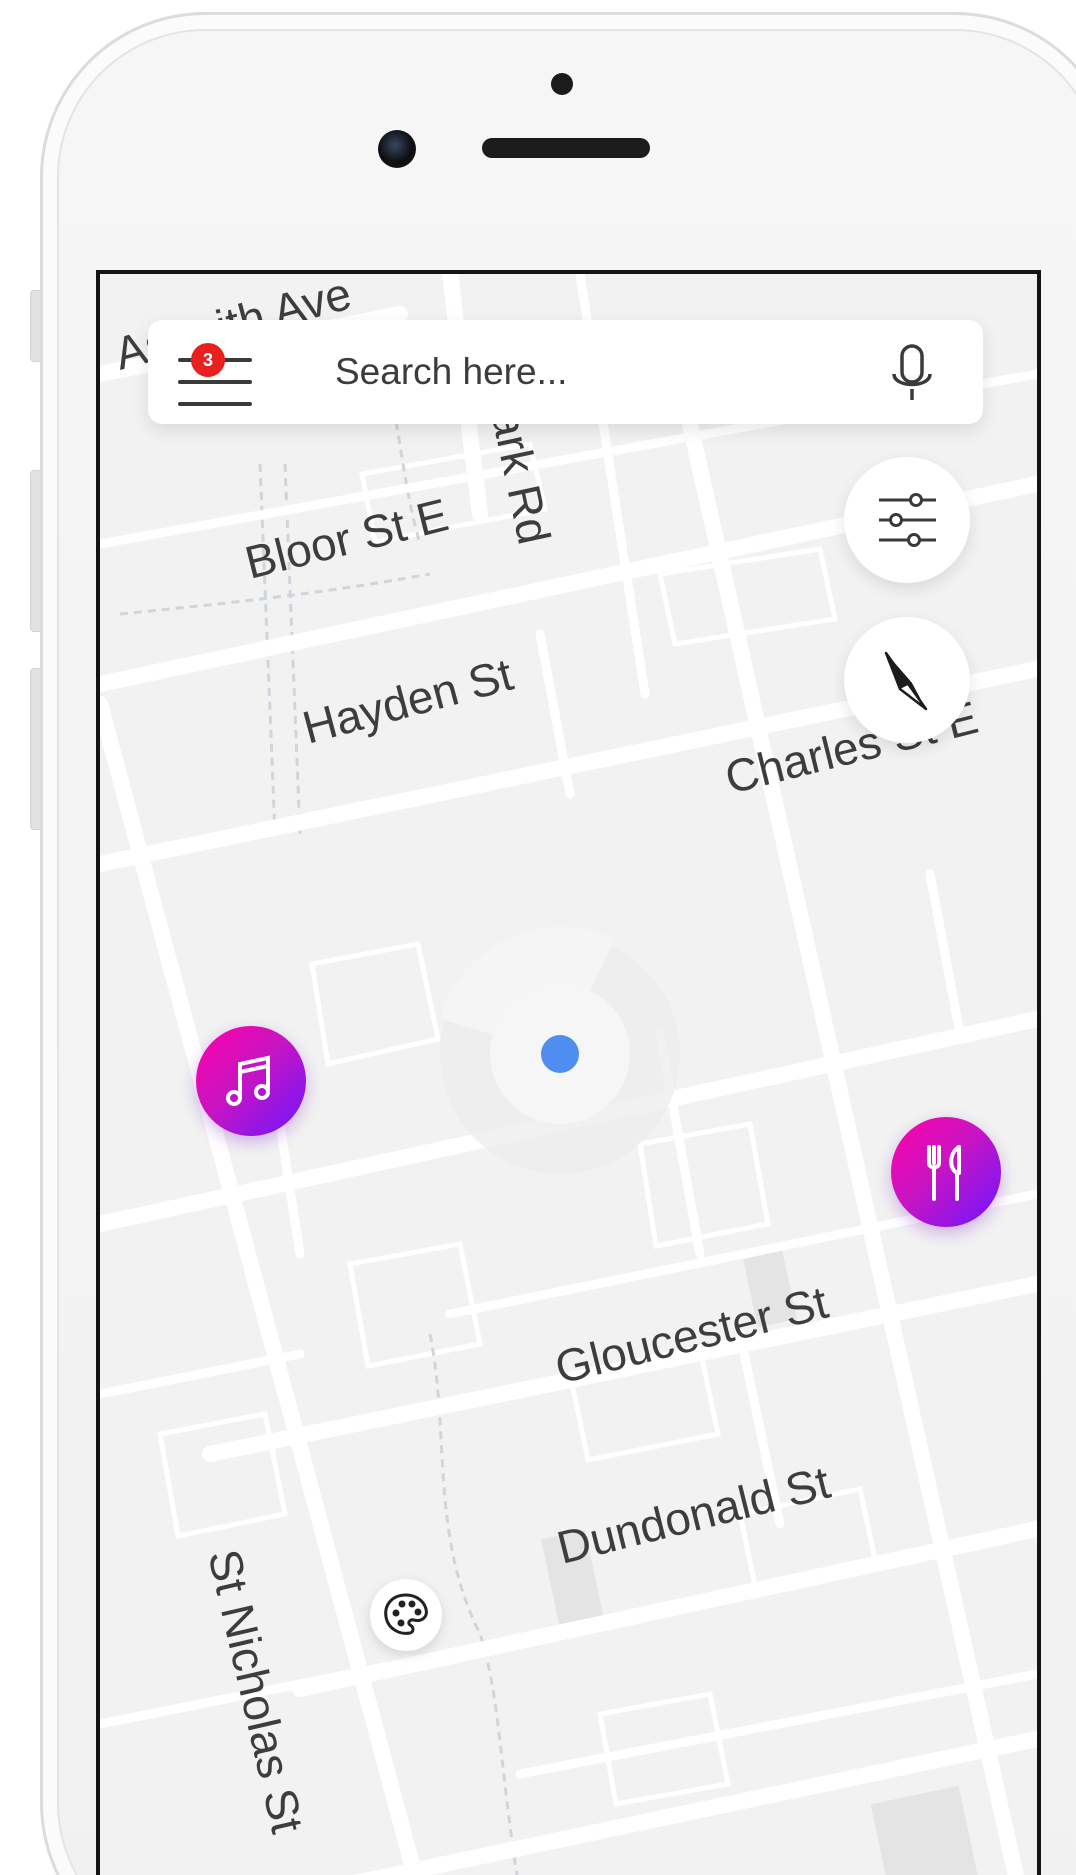 The height and width of the screenshot is (1875, 1076). What do you see at coordinates (248, 1080) in the screenshot?
I see `music-note-icon` at bounding box center [248, 1080].